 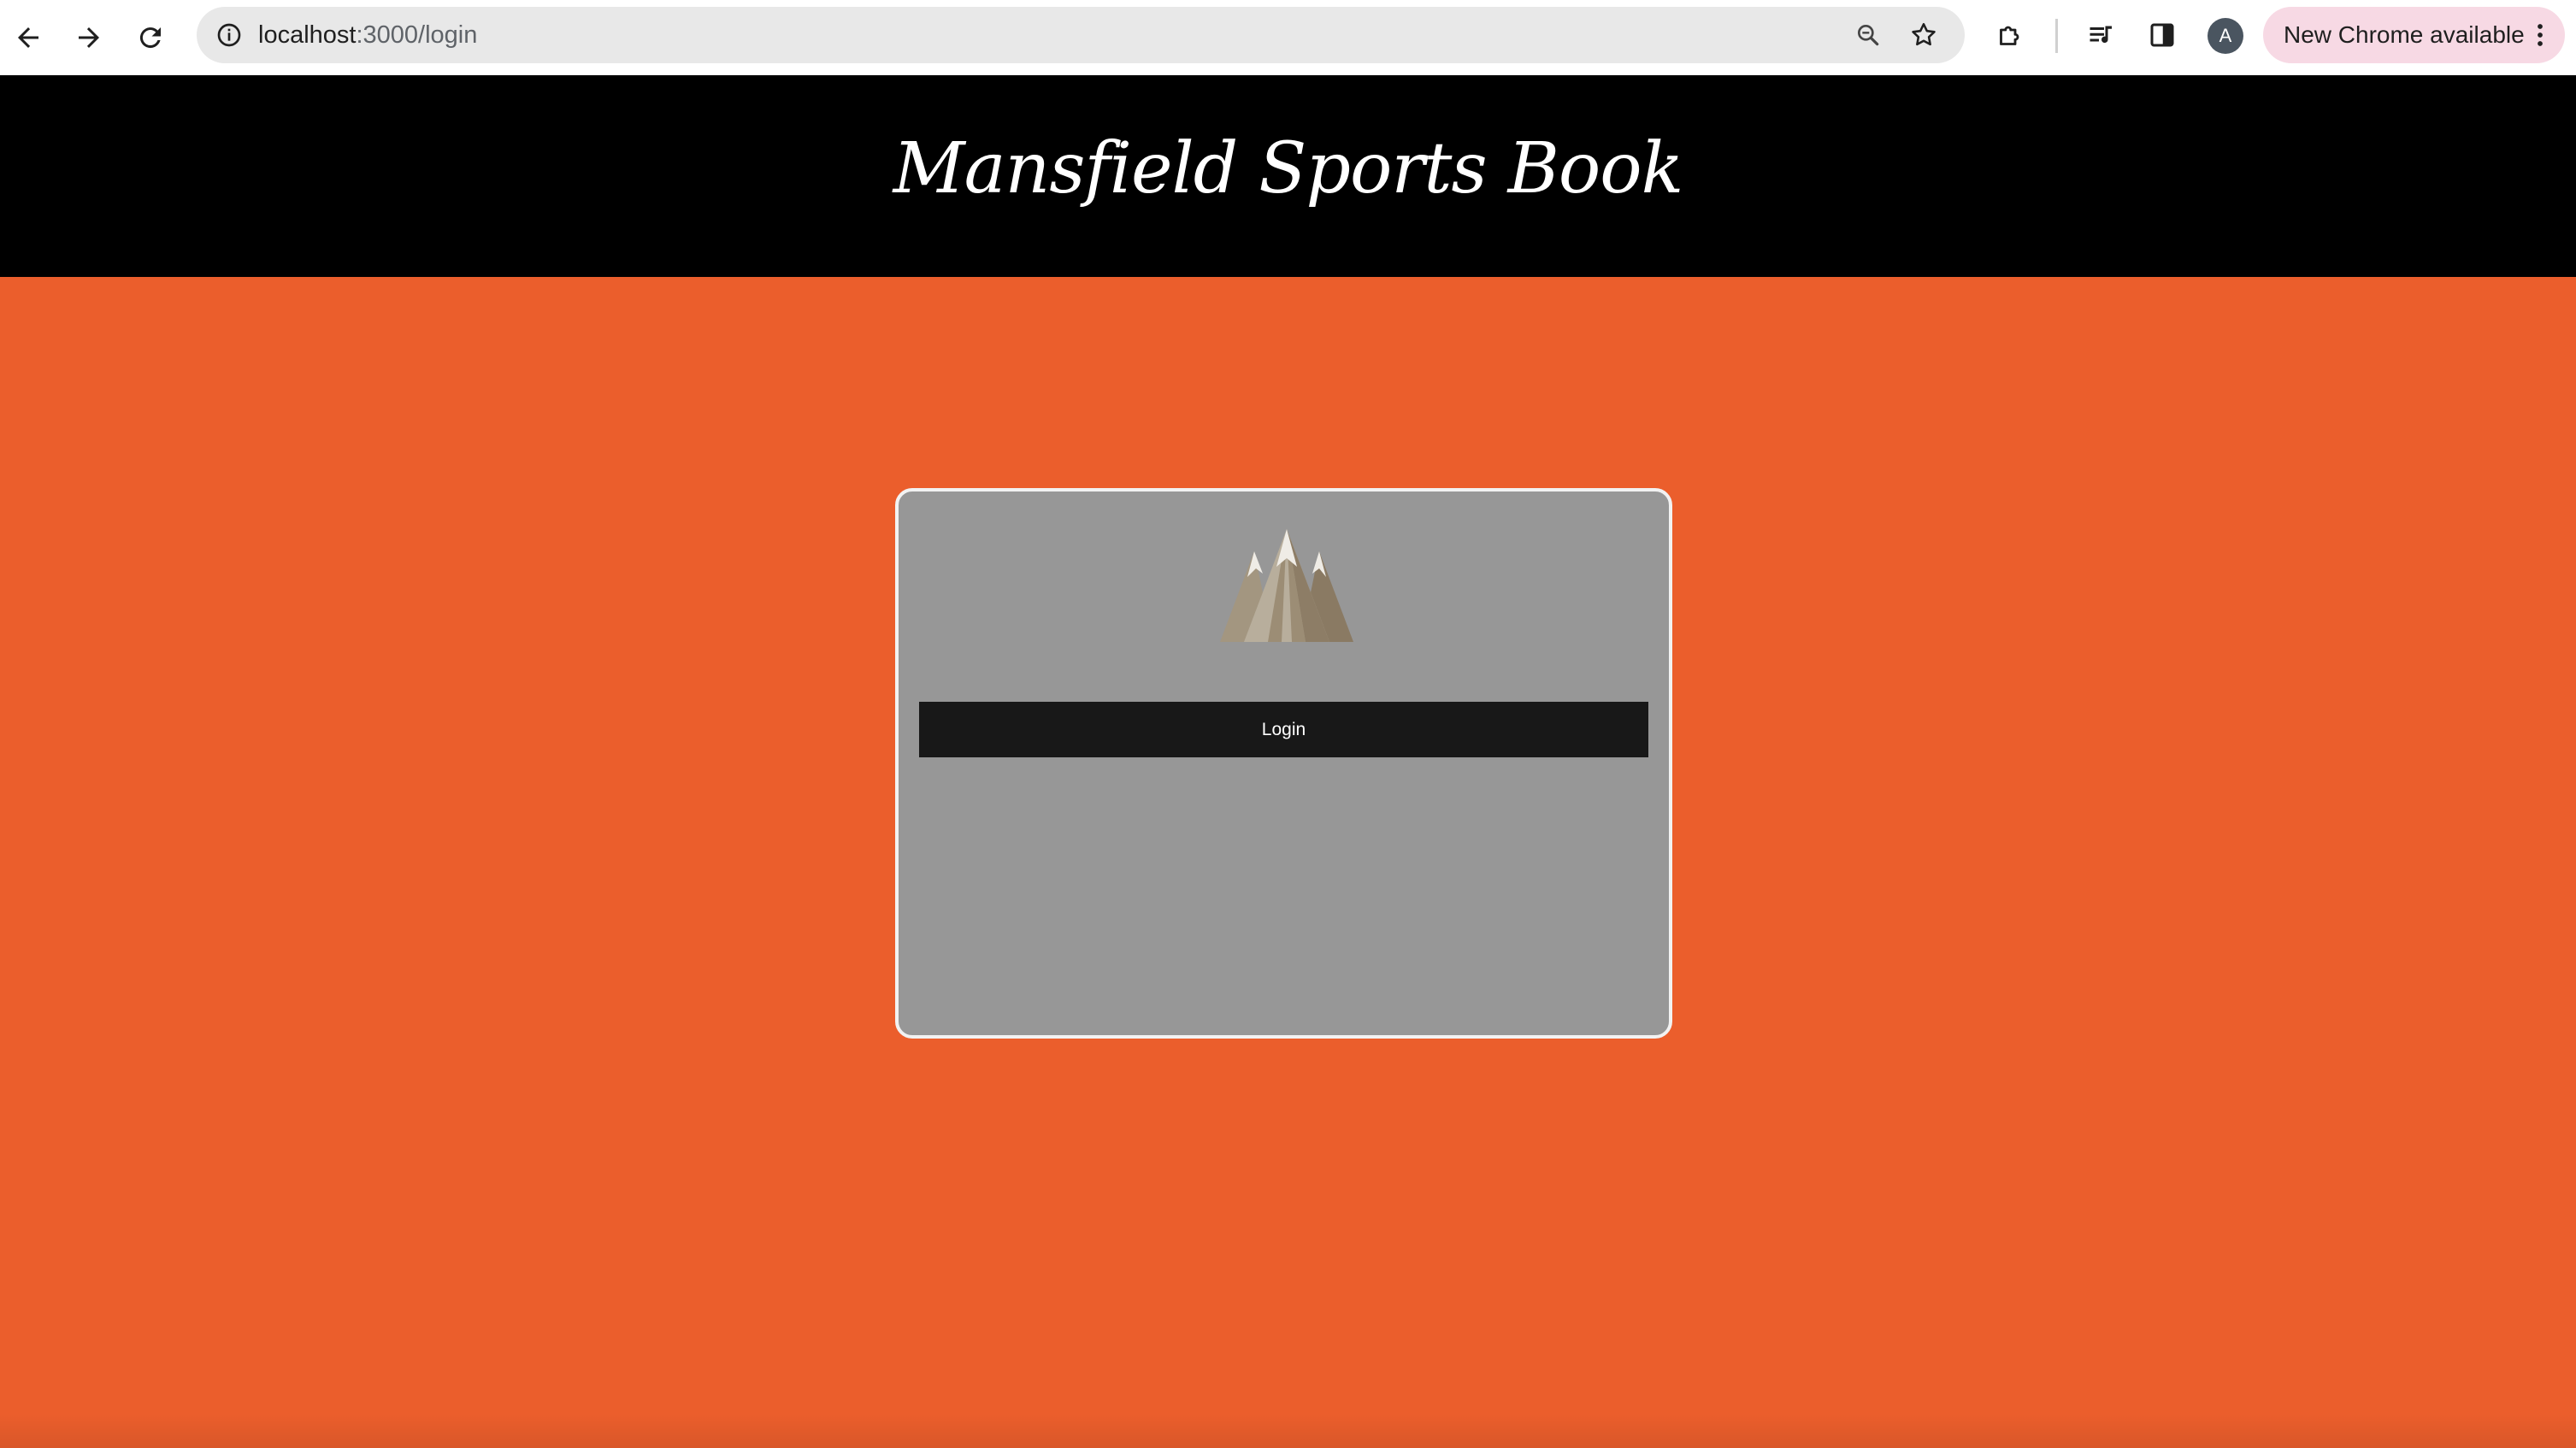 What do you see at coordinates (1284, 763) in the screenshot?
I see `login-card: Login` at bounding box center [1284, 763].